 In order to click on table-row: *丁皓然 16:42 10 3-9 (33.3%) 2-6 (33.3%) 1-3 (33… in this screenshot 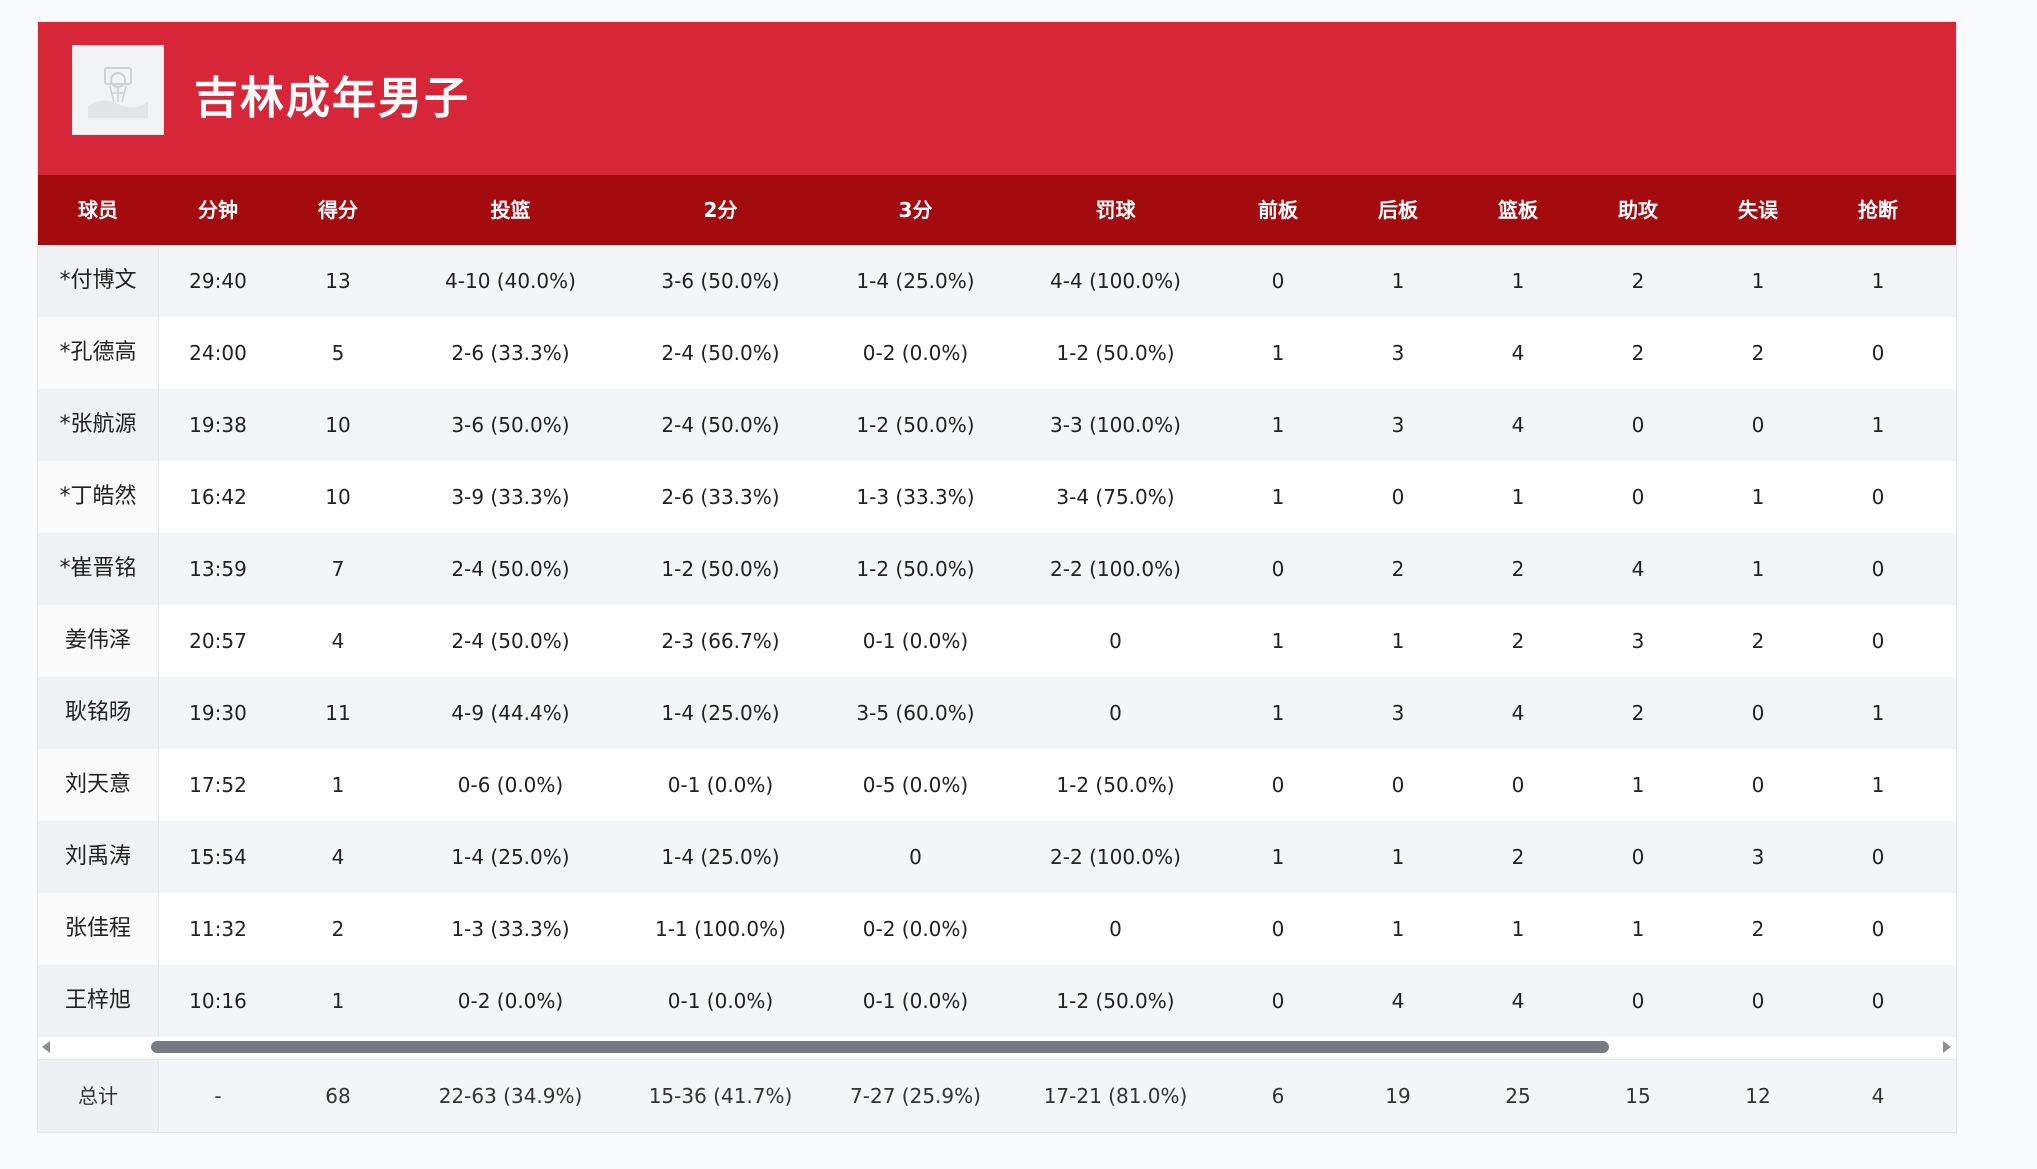, I will do `click(997, 497)`.